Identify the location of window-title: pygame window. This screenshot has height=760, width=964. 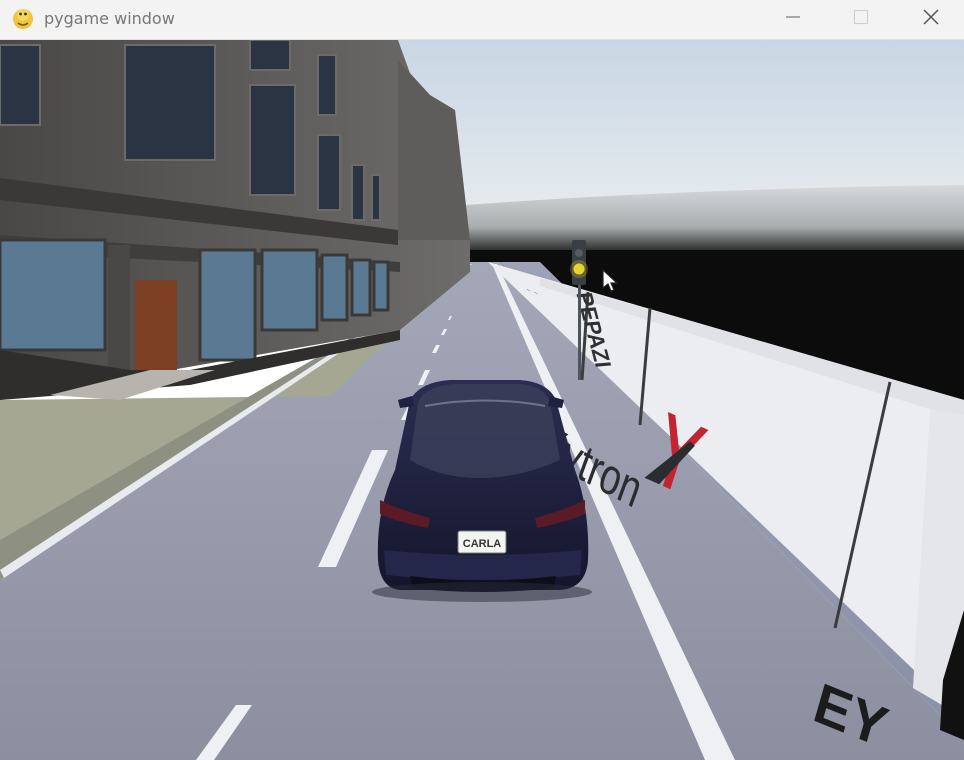
(109, 18).